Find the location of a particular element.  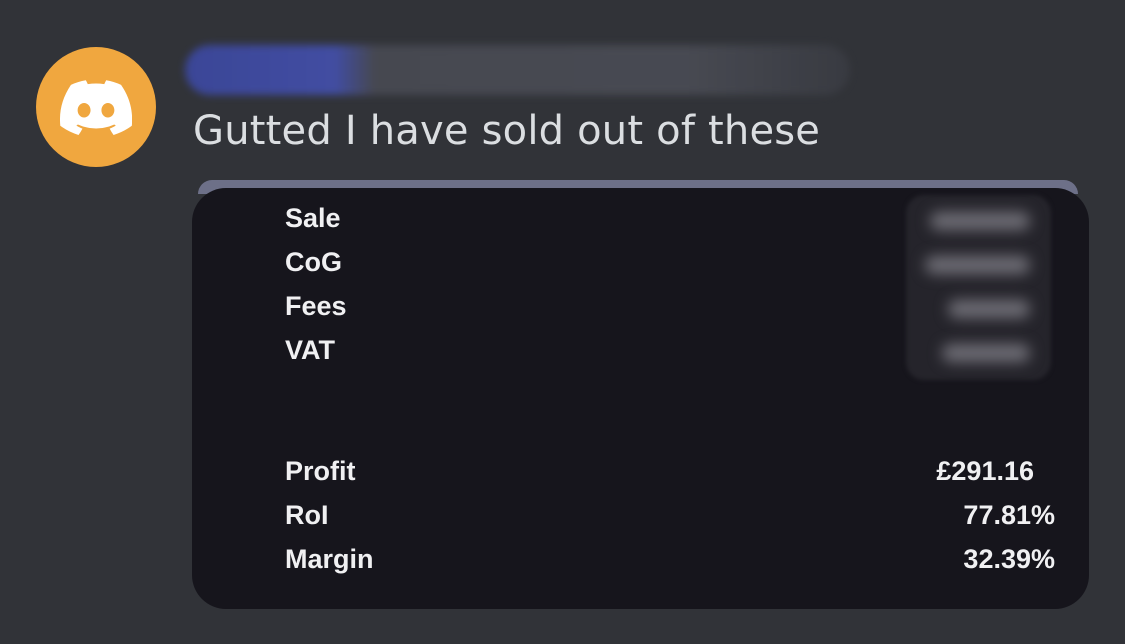

message-text: Gutted I have sold out of these is located at coordinates (507, 131).